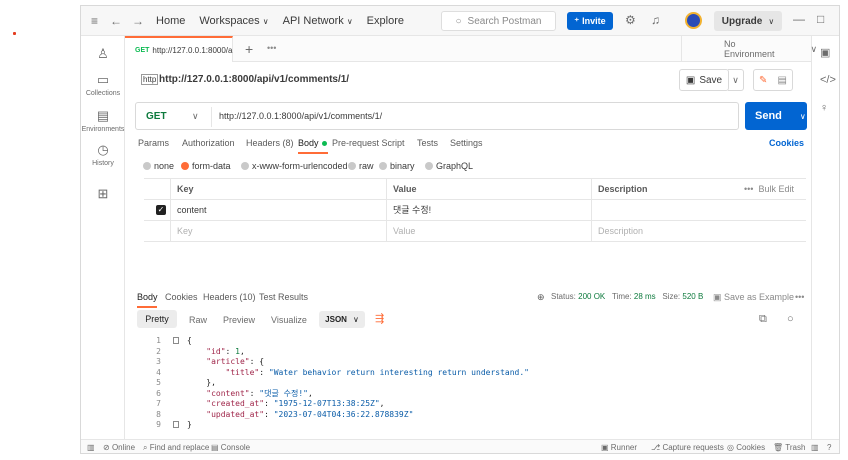  I want to click on sidebar-item-environments: ▤ Environments, so click(103, 120).